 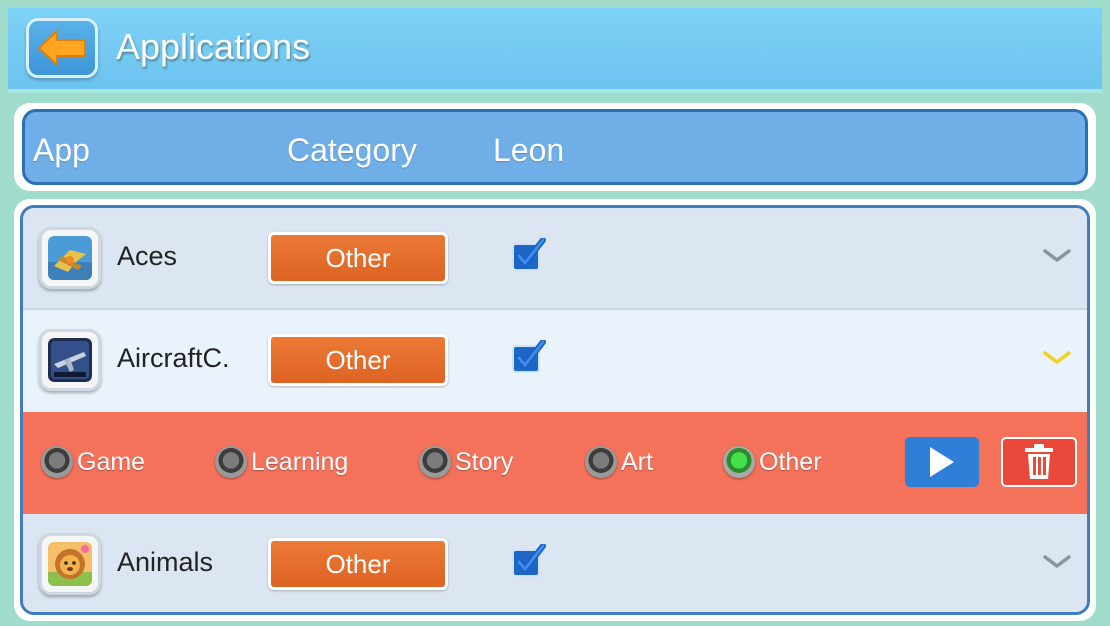 I want to click on app-name: Aces, so click(x=147, y=256).